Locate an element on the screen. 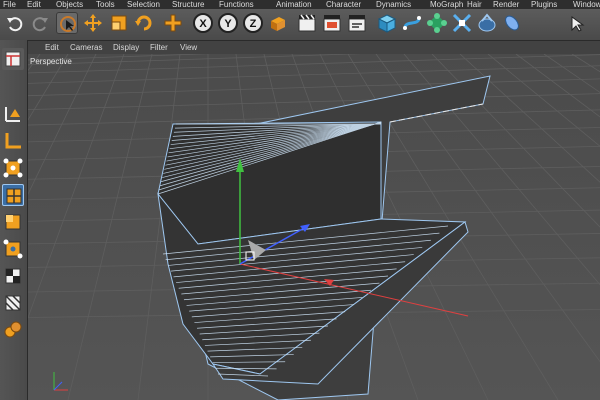  undo-button is located at coordinates (15, 23).